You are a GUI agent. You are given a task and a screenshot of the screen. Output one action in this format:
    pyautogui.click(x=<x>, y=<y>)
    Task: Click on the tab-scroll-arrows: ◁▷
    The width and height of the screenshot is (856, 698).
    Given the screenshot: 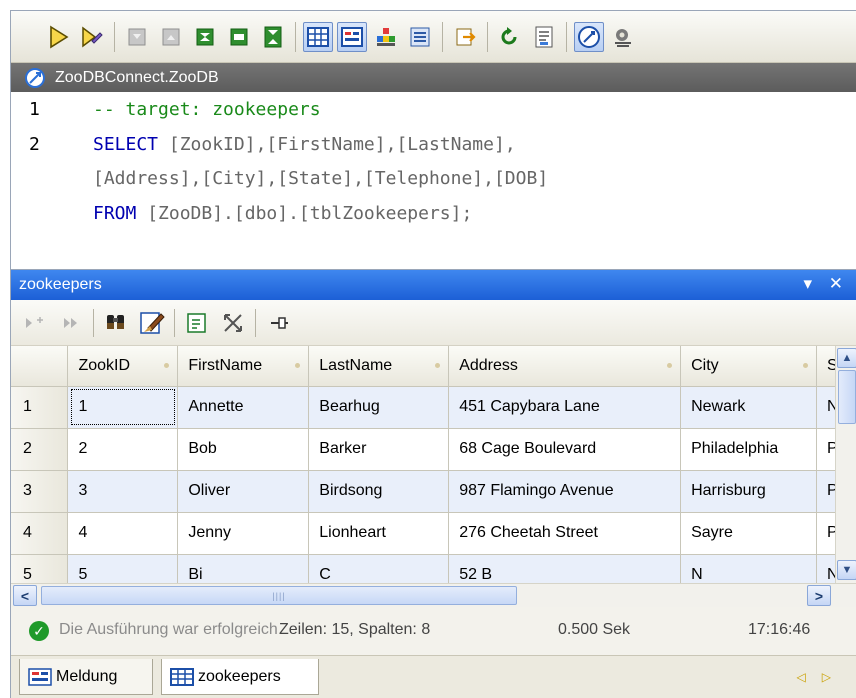 What is the action you would take?
    pyautogui.click(x=822, y=677)
    